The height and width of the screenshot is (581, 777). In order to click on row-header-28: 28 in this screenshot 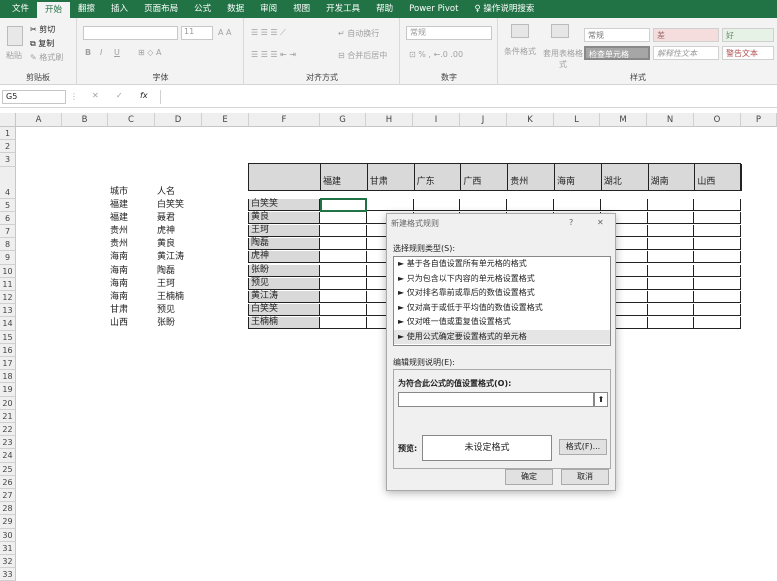, I will do `click(8, 509)`.